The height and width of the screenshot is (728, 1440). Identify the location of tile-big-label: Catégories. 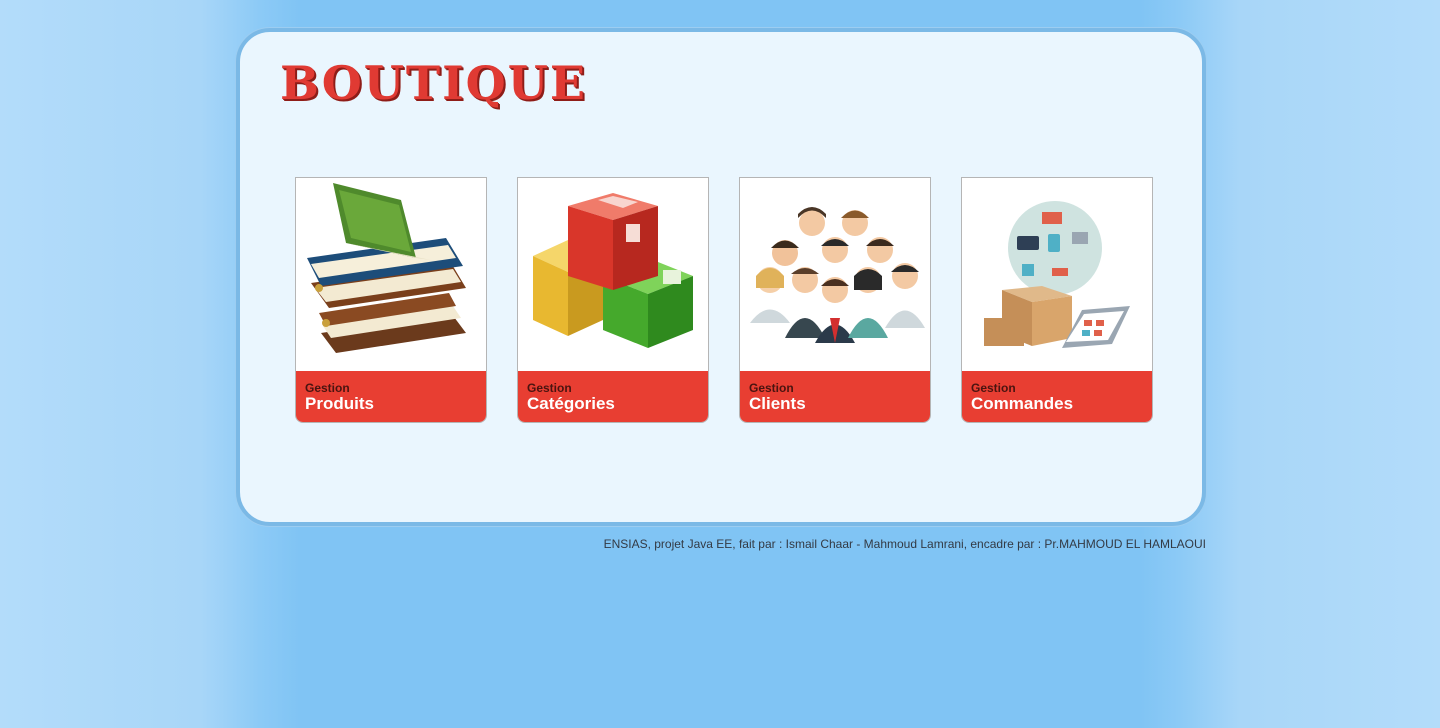
(571, 403).